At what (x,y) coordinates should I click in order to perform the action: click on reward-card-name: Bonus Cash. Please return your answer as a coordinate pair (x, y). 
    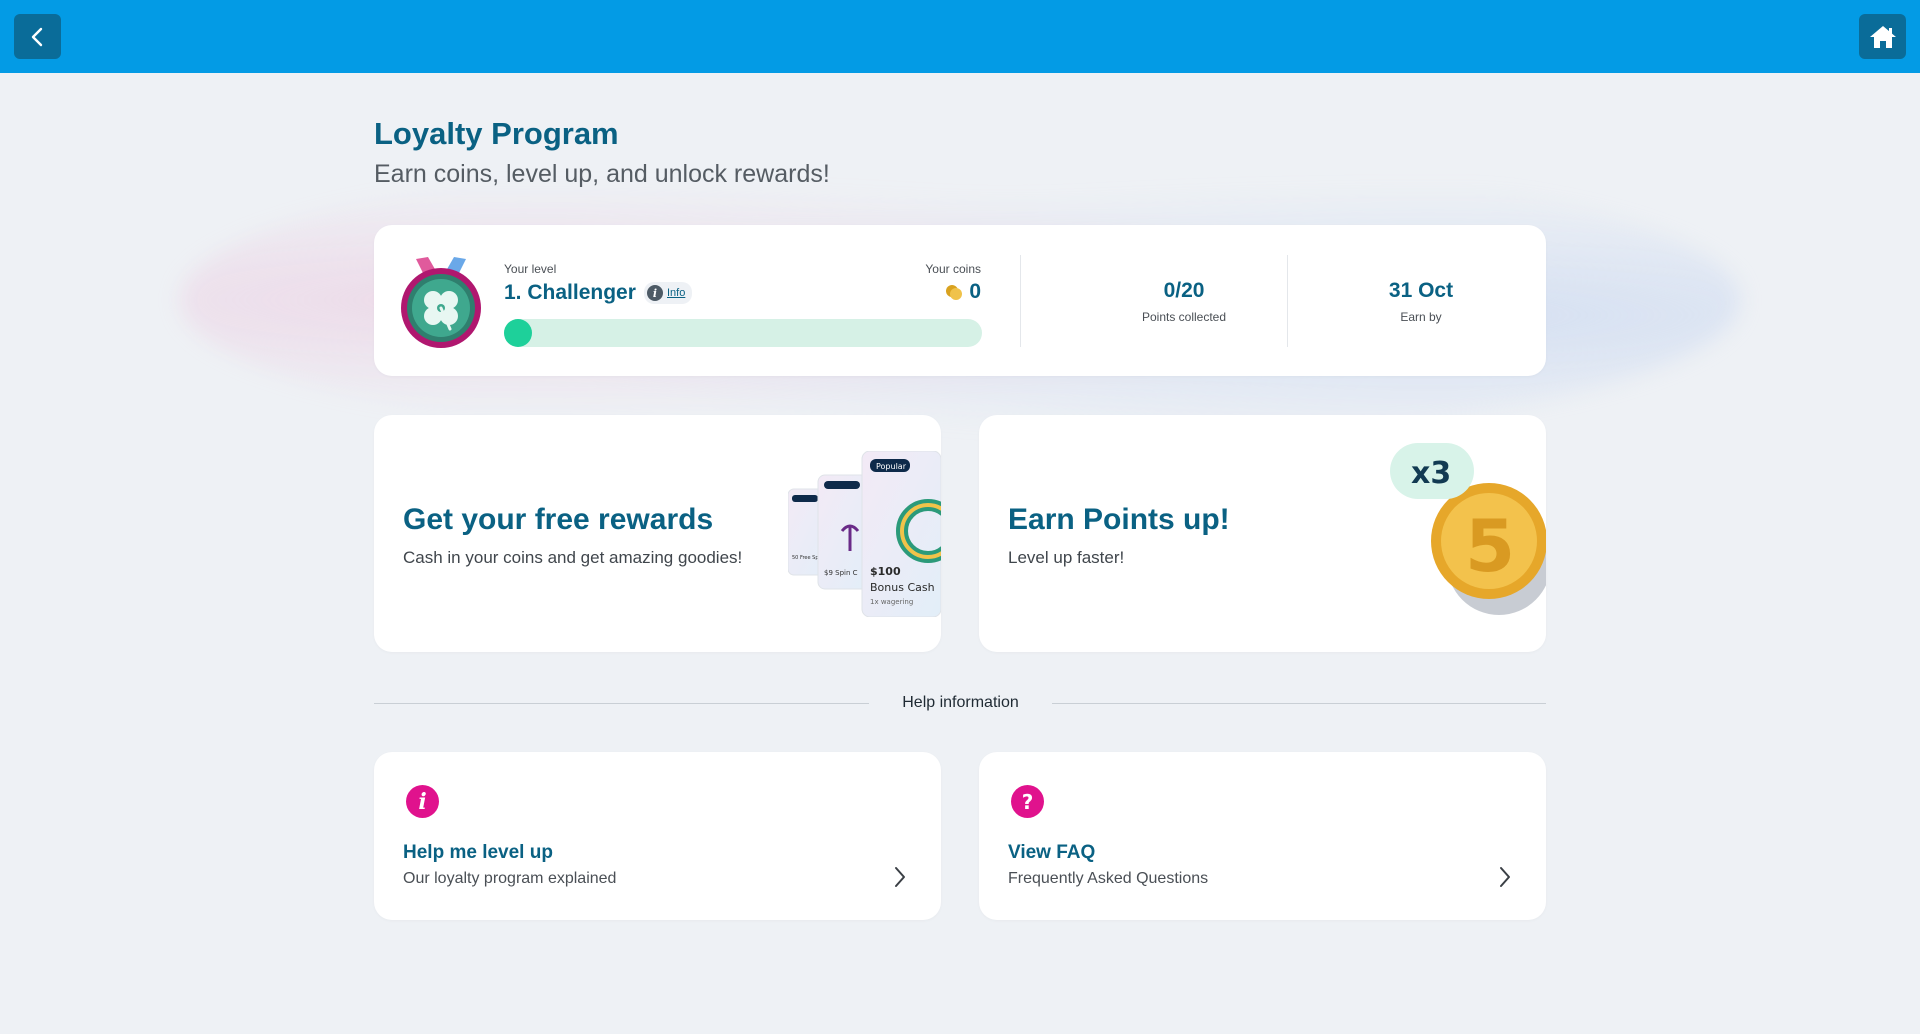
    Looking at the image, I should click on (902, 587).